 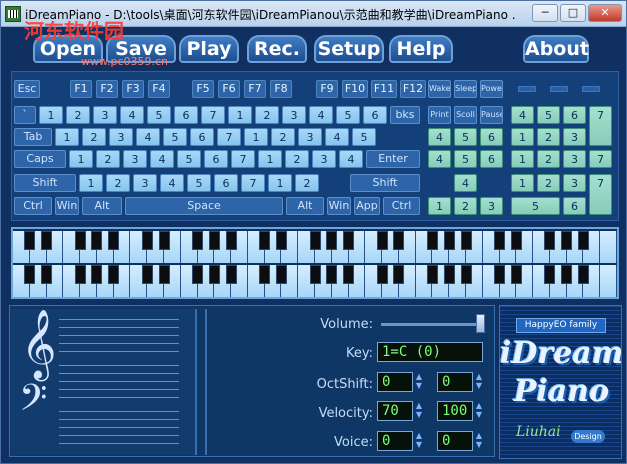 What do you see at coordinates (172, 183) in the screenshot?
I see `key-v: 4` at bounding box center [172, 183].